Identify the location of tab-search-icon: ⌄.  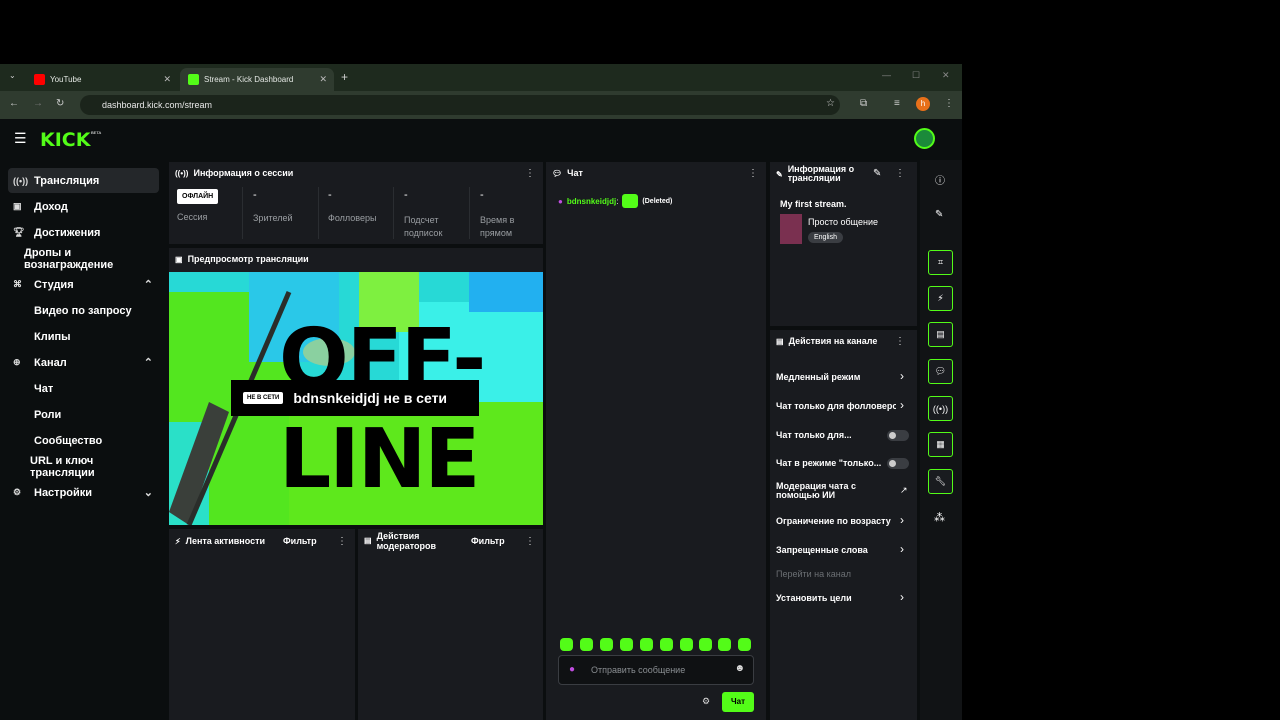
(12, 75).